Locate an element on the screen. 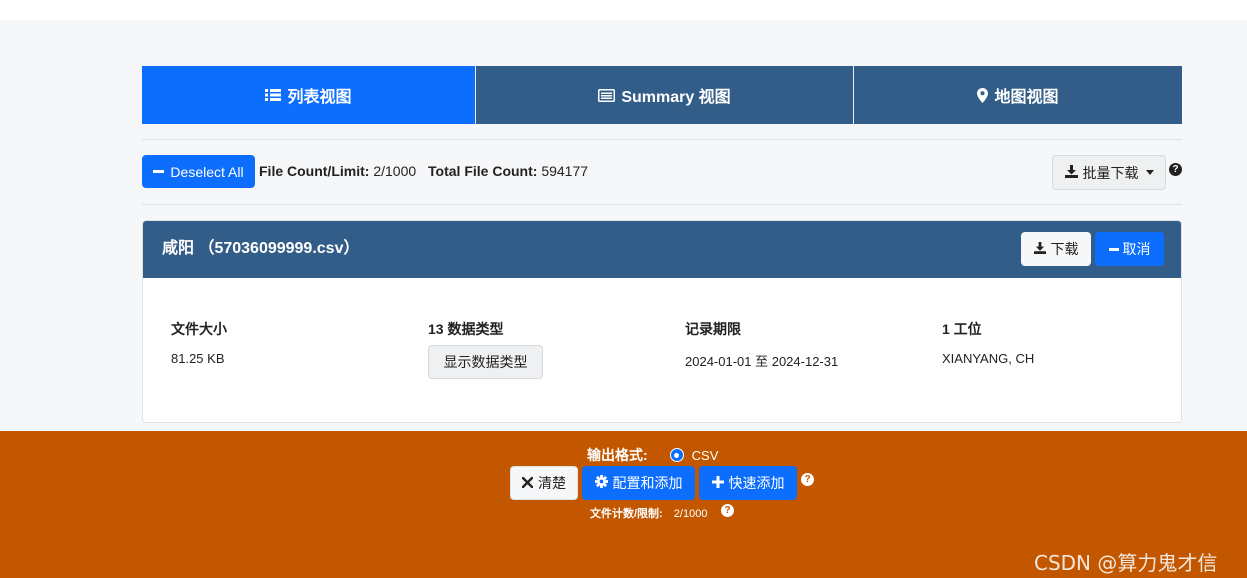  top-strip is located at coordinates (623, 10).